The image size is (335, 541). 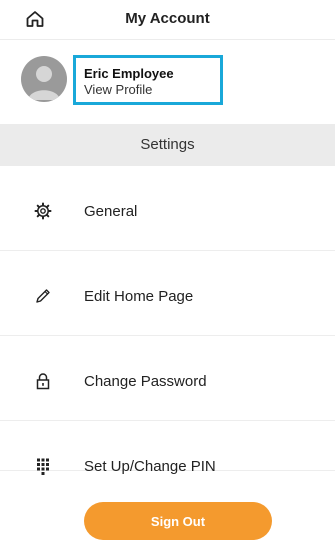 What do you see at coordinates (43, 296) in the screenshot?
I see `pencil-icon` at bounding box center [43, 296].